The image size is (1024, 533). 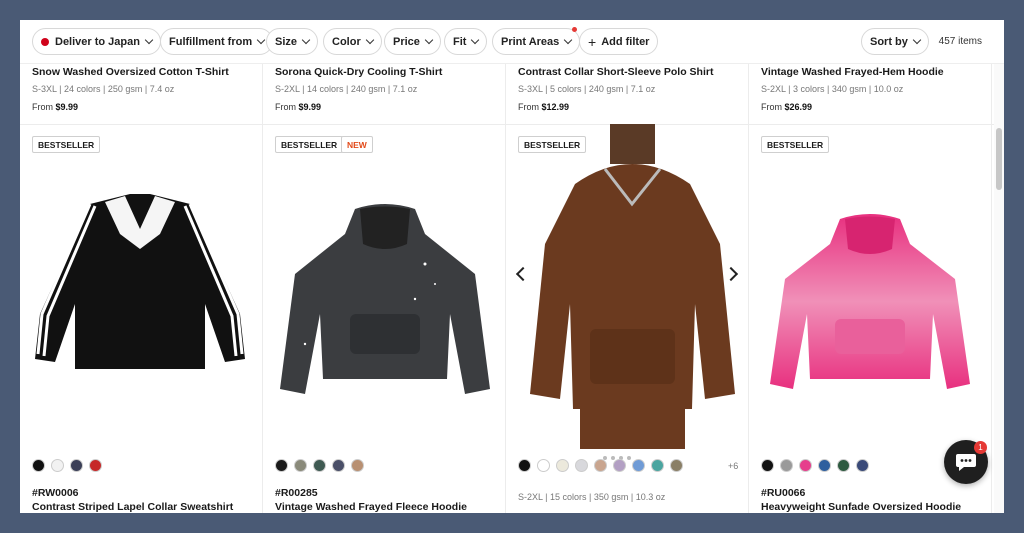 I want to click on item-count: 457 items, so click(x=960, y=41).